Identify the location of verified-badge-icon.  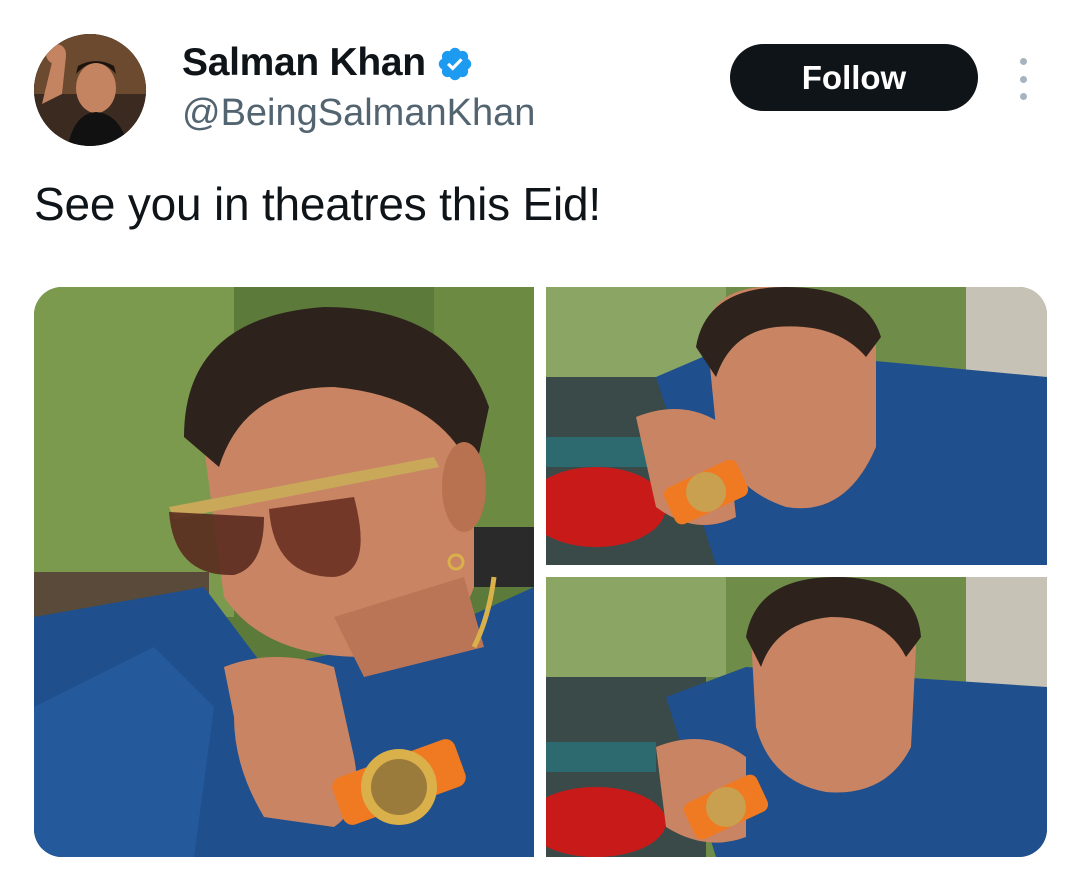
(455, 64).